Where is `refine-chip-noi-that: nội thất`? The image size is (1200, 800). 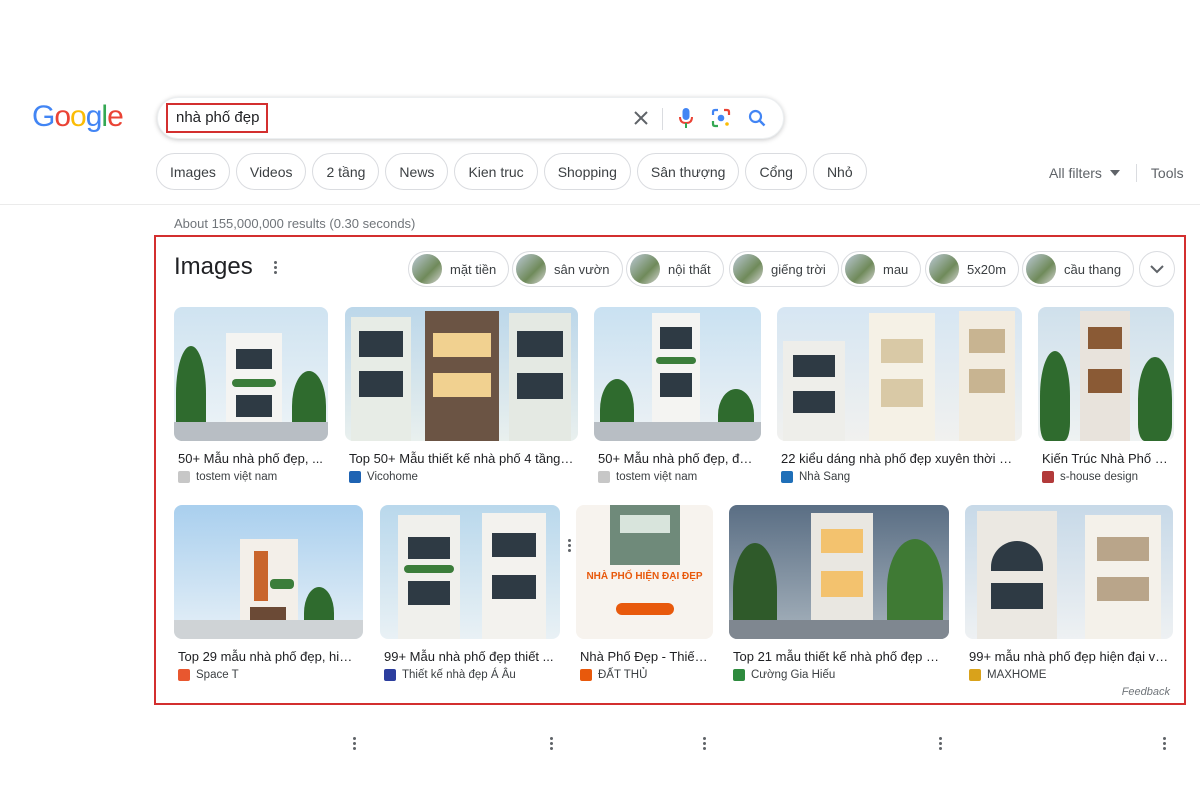 refine-chip-noi-that: nội thất is located at coordinates (675, 269).